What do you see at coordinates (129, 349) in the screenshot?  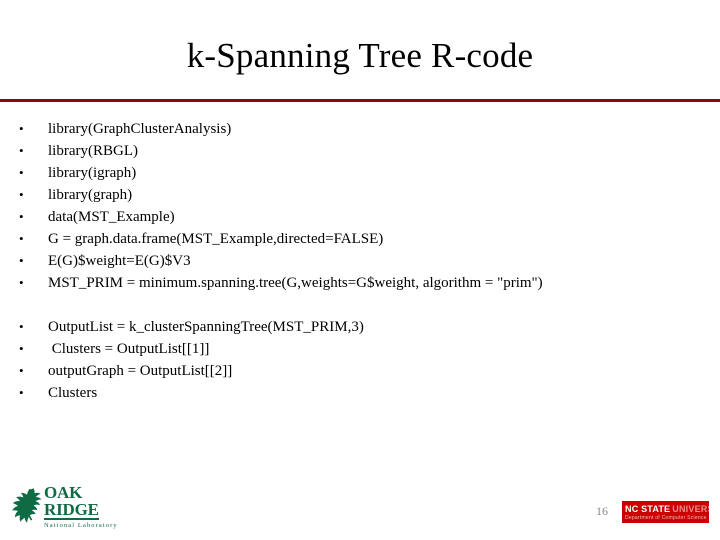 I see `code-line-text: Clusters = OutputList[[1]]` at bounding box center [129, 349].